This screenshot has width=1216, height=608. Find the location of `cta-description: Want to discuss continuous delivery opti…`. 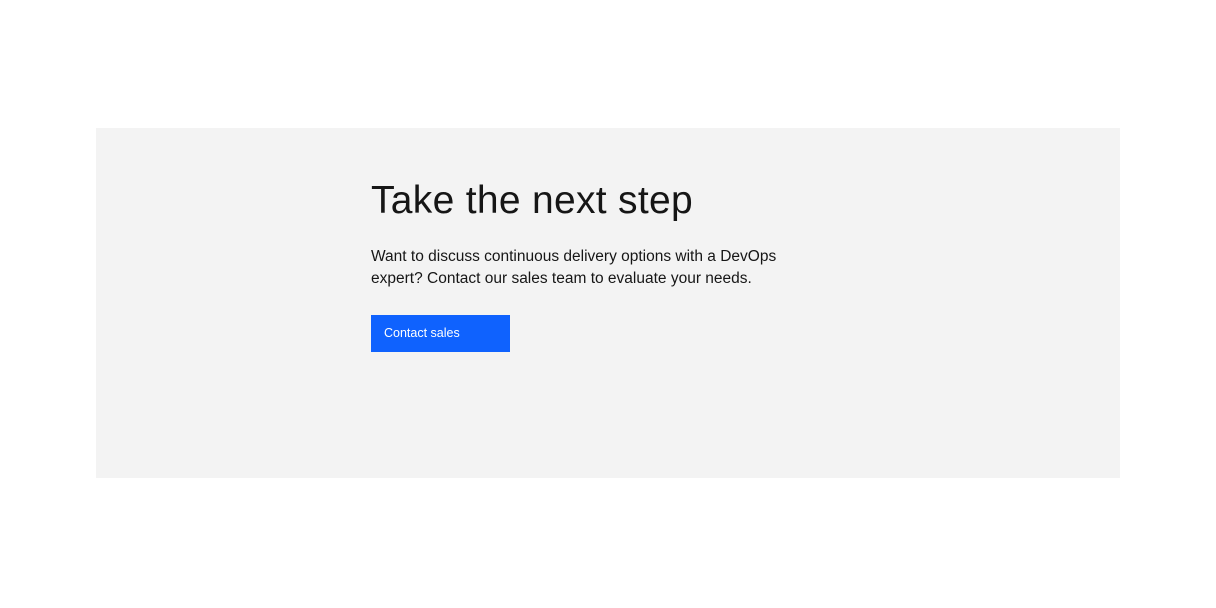

cta-description: Want to discuss continuous delivery opti… is located at coordinates (574, 267).